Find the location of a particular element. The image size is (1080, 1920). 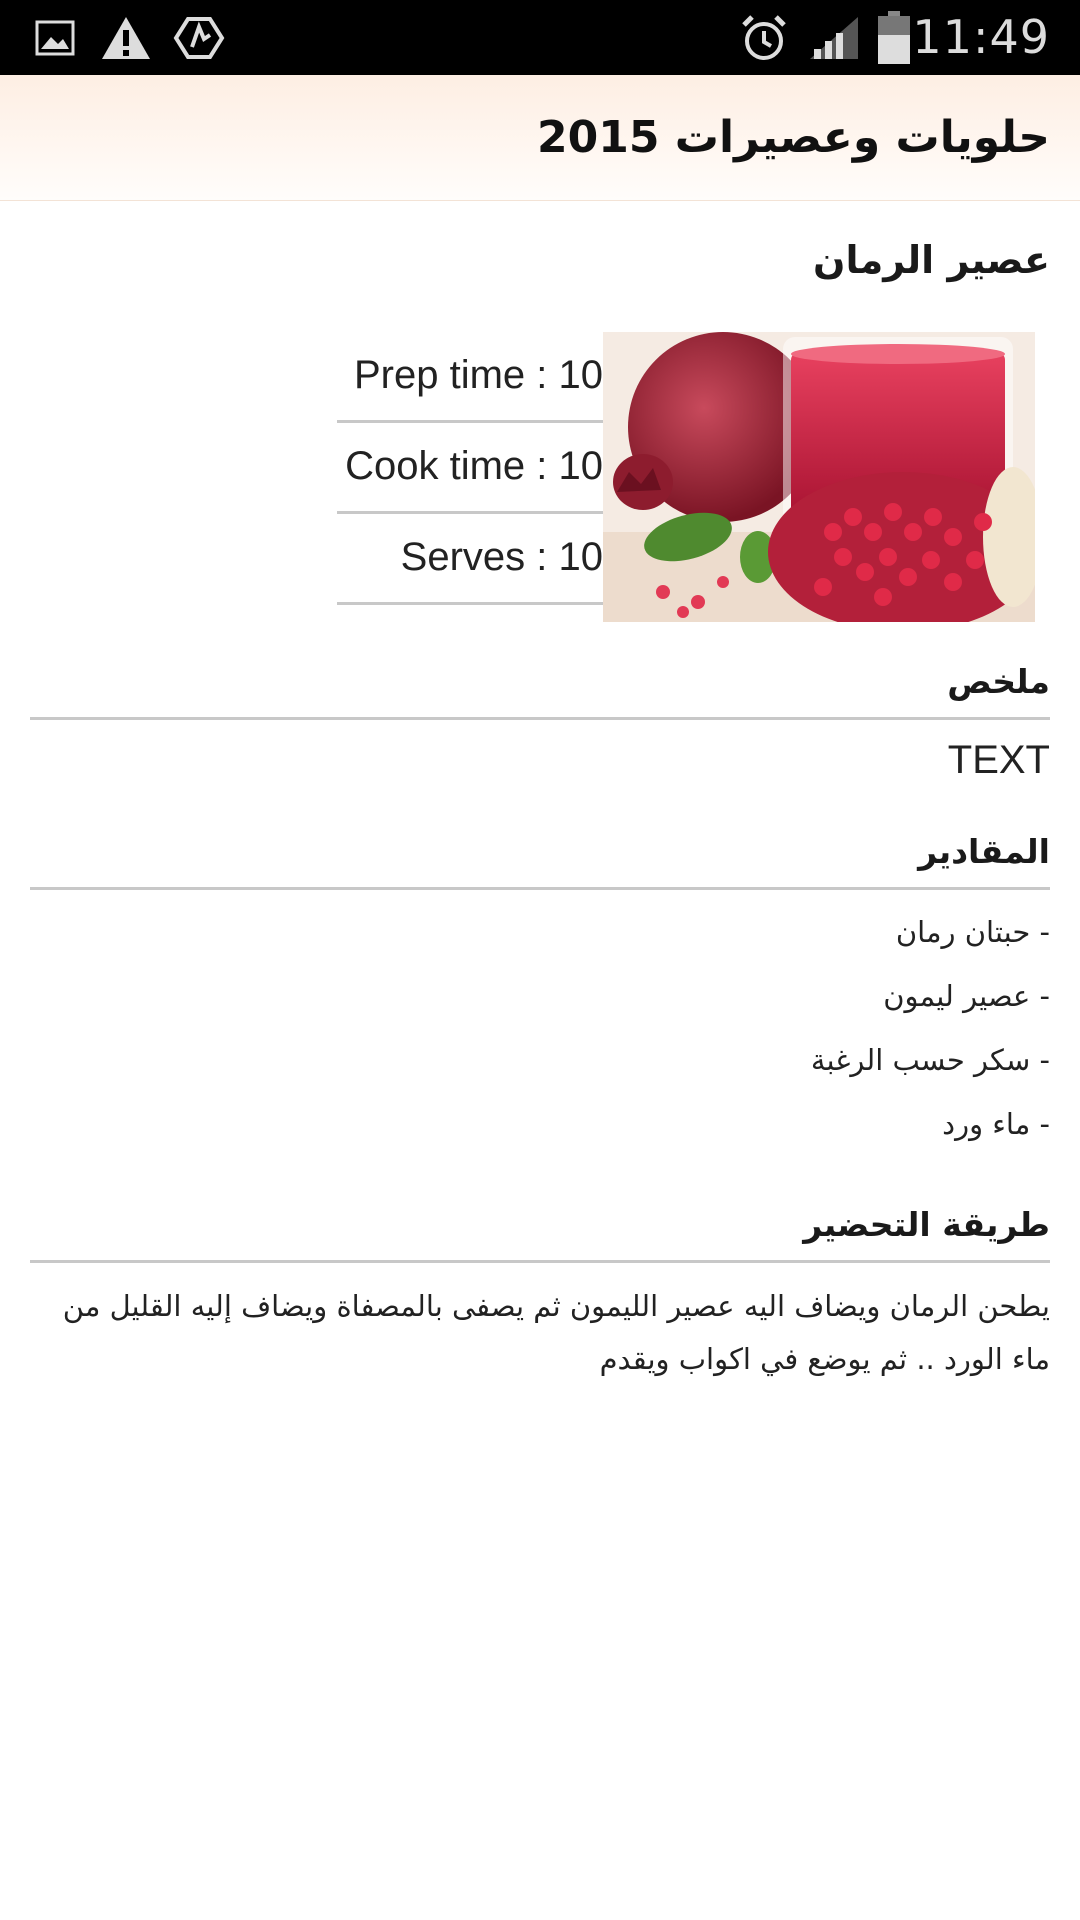

warning-icon is located at coordinates (126, 37).